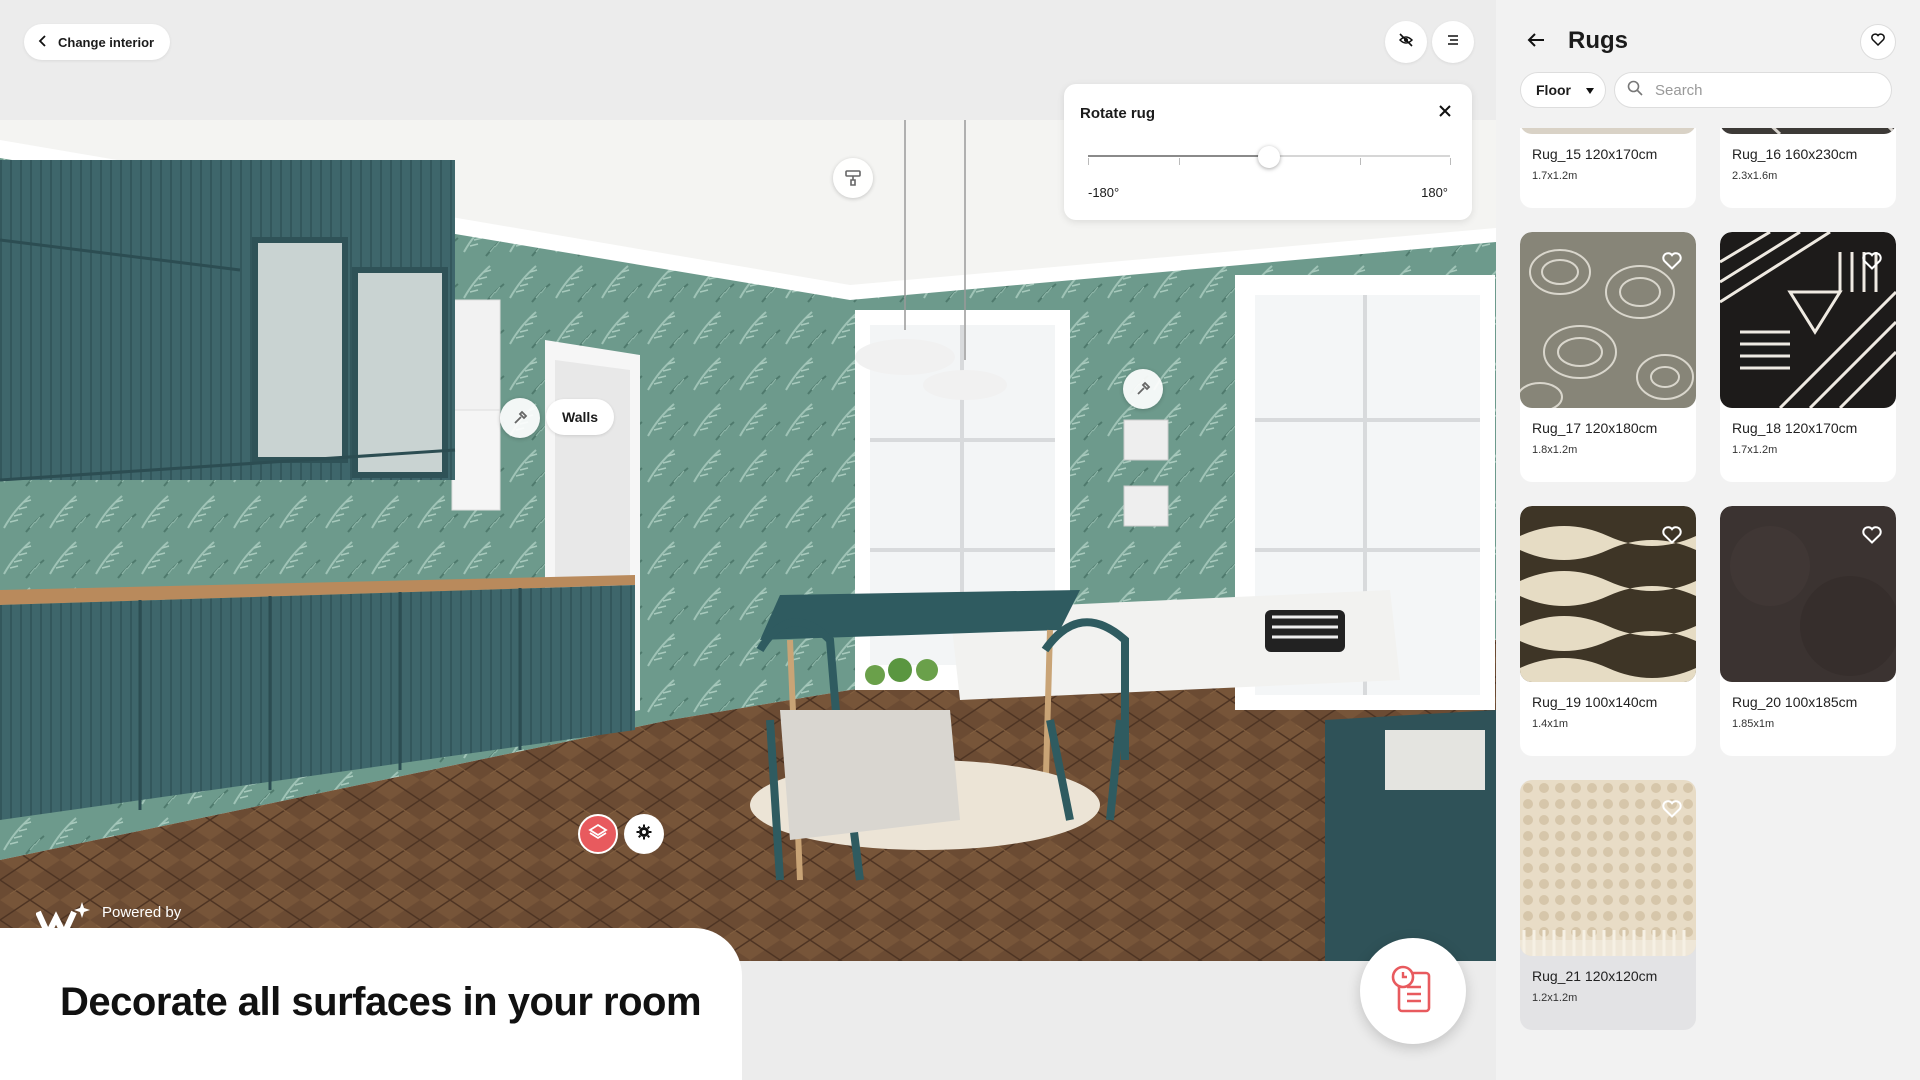 This screenshot has height=1080, width=1920. Describe the element at coordinates (1795, 702) in the screenshot. I see `rug-name: Rug_20 100x185cm` at that location.